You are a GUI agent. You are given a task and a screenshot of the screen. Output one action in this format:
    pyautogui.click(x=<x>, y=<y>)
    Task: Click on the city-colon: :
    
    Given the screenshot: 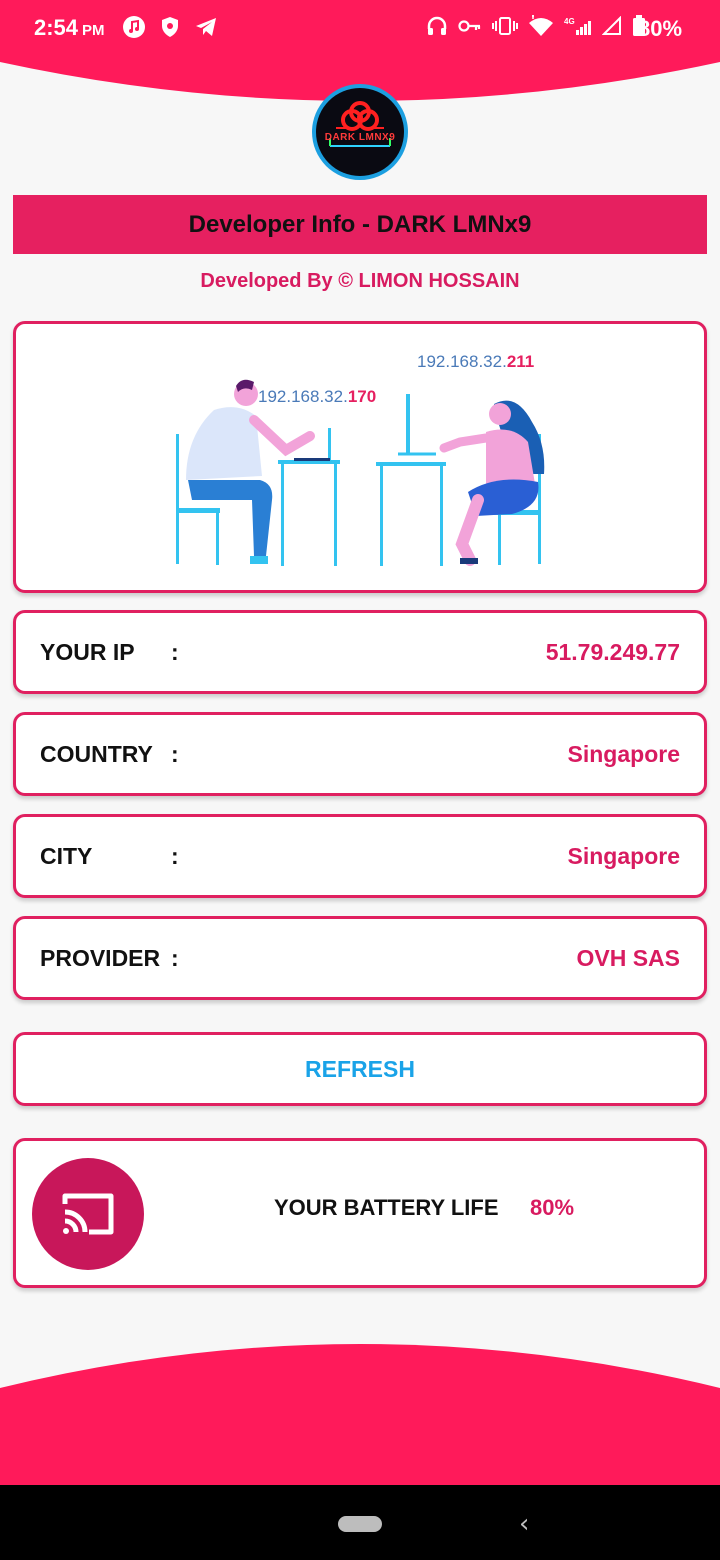 What is the action you would take?
    pyautogui.click(x=175, y=855)
    